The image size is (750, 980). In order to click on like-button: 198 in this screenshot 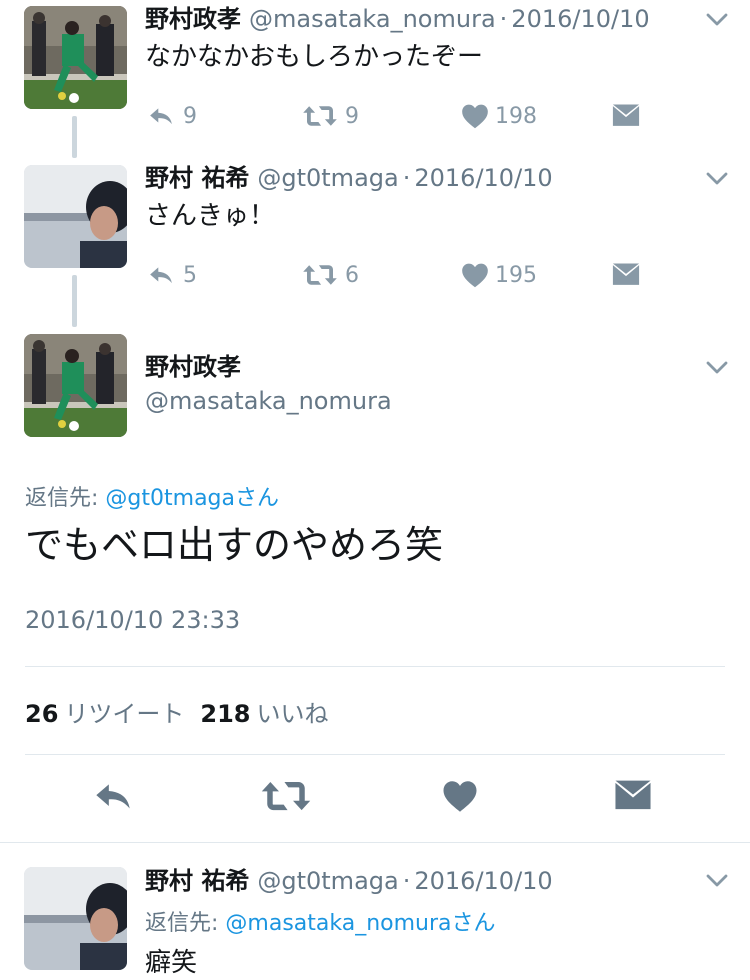, I will do `click(499, 116)`.